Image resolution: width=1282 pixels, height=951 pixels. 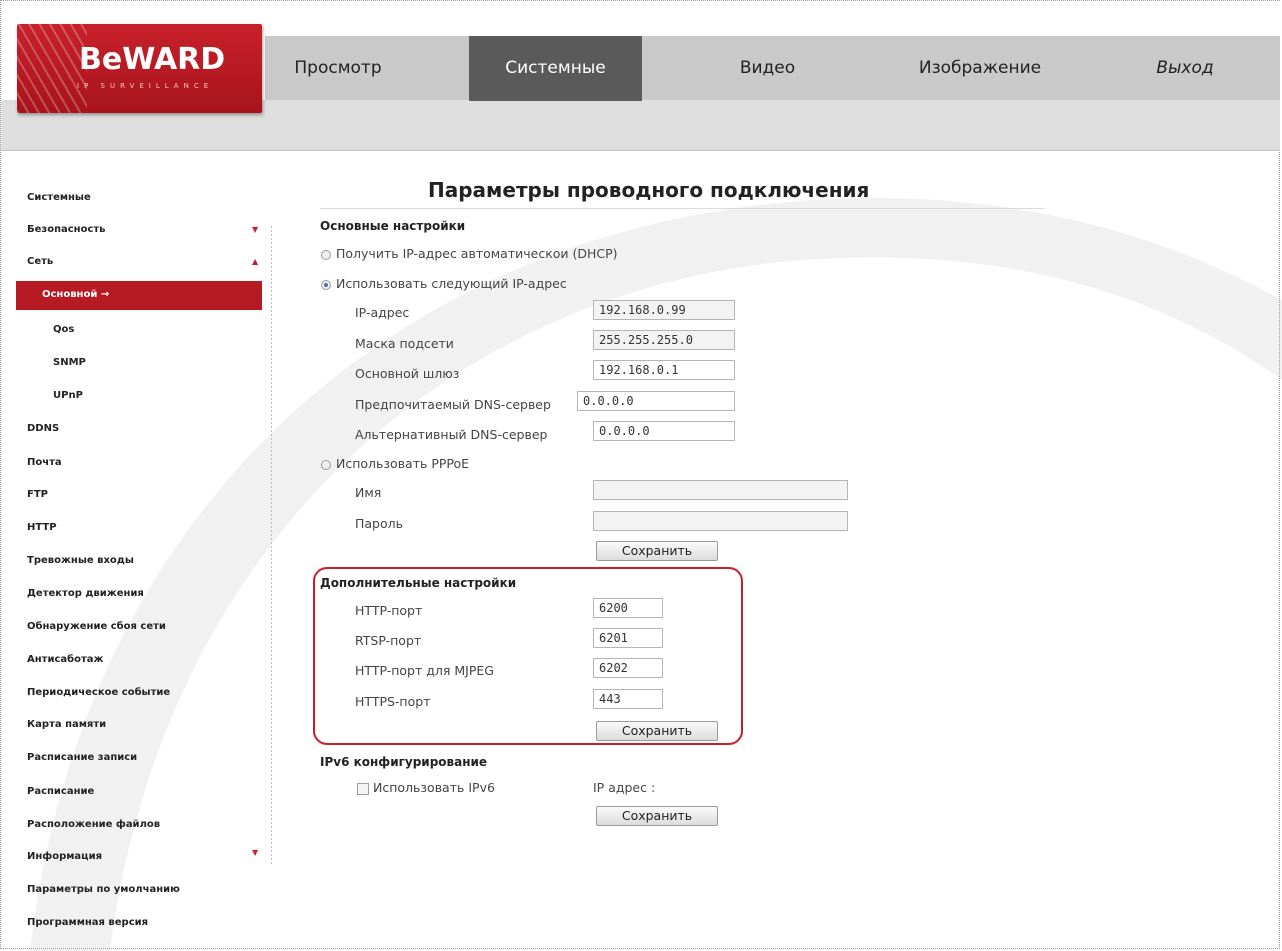 What do you see at coordinates (82, 757) in the screenshot?
I see `sidebar-item-record-schedule: Расписание записи` at bounding box center [82, 757].